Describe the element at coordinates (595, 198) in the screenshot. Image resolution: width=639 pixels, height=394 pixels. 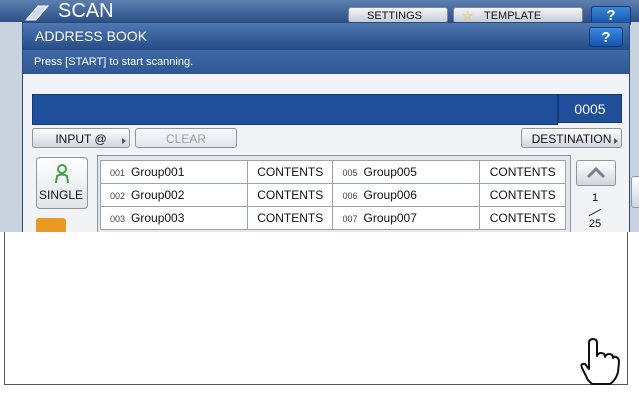
I see `page-current: 1` at that location.